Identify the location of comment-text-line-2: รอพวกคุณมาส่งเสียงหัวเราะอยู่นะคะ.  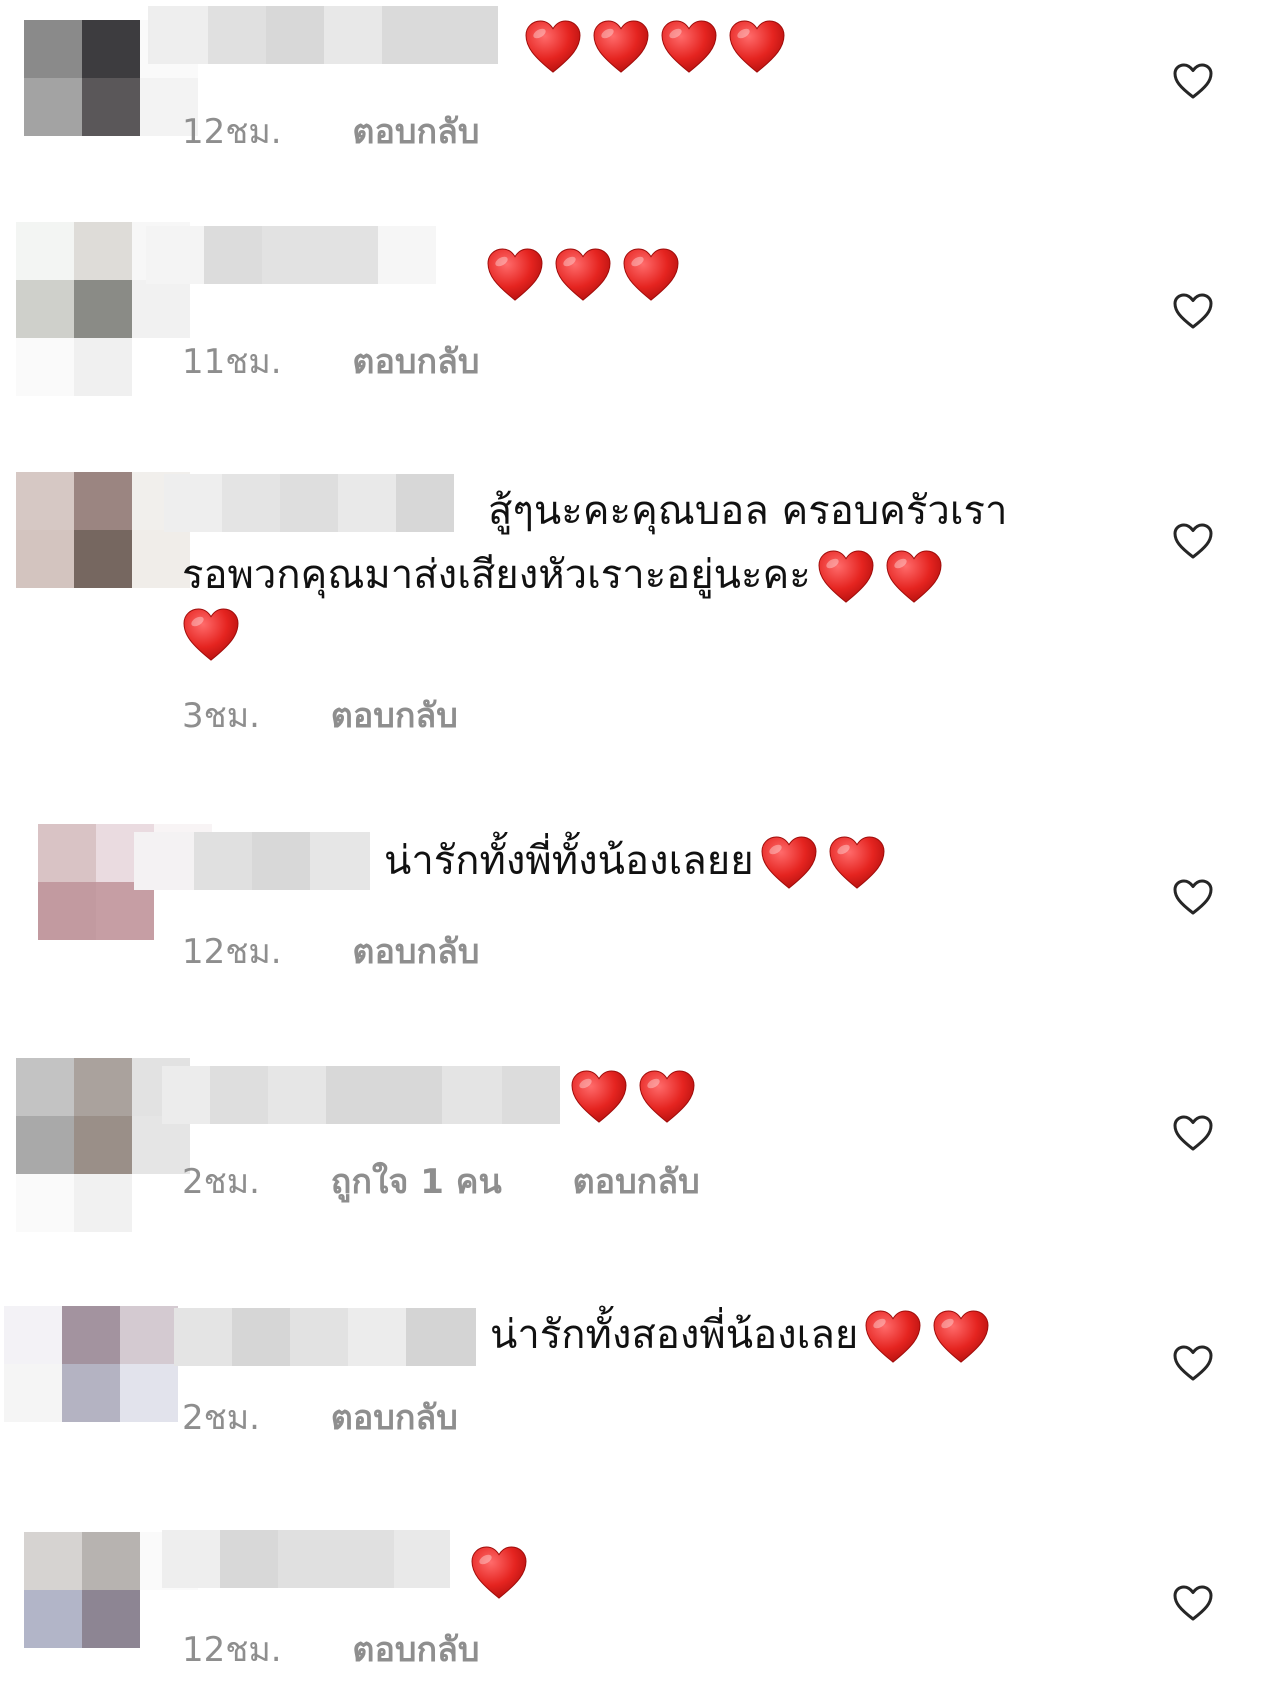
(567, 575).